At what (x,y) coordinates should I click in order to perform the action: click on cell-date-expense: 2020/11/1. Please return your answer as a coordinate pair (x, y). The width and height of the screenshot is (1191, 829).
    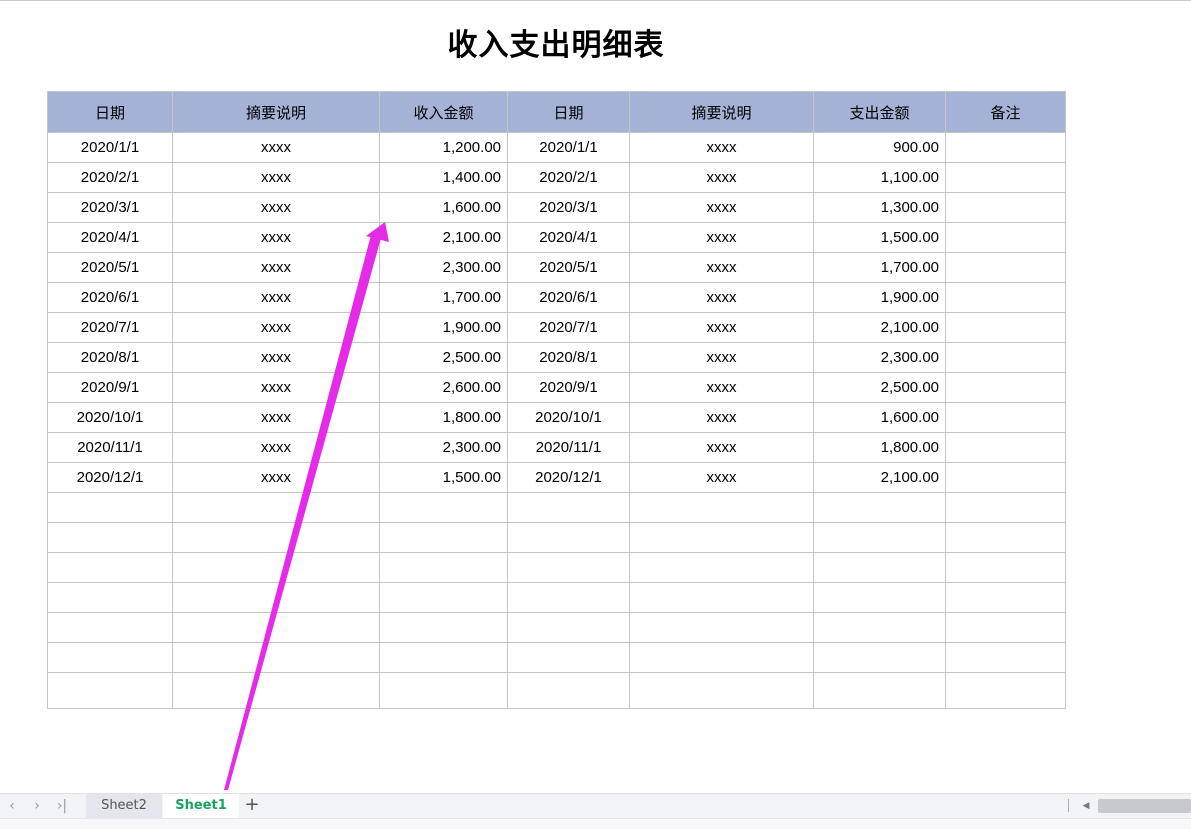
    Looking at the image, I should click on (568, 447).